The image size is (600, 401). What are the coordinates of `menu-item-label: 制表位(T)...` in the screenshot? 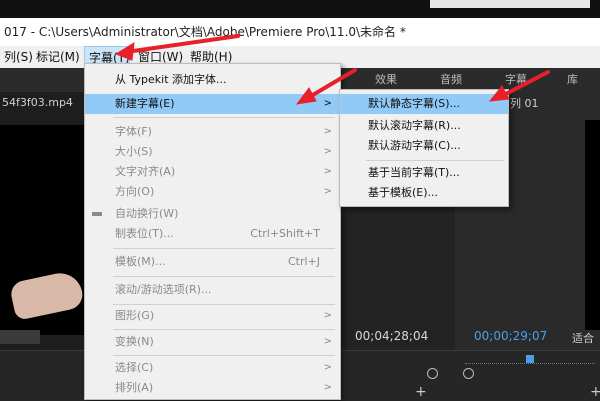 It's located at (144, 233).